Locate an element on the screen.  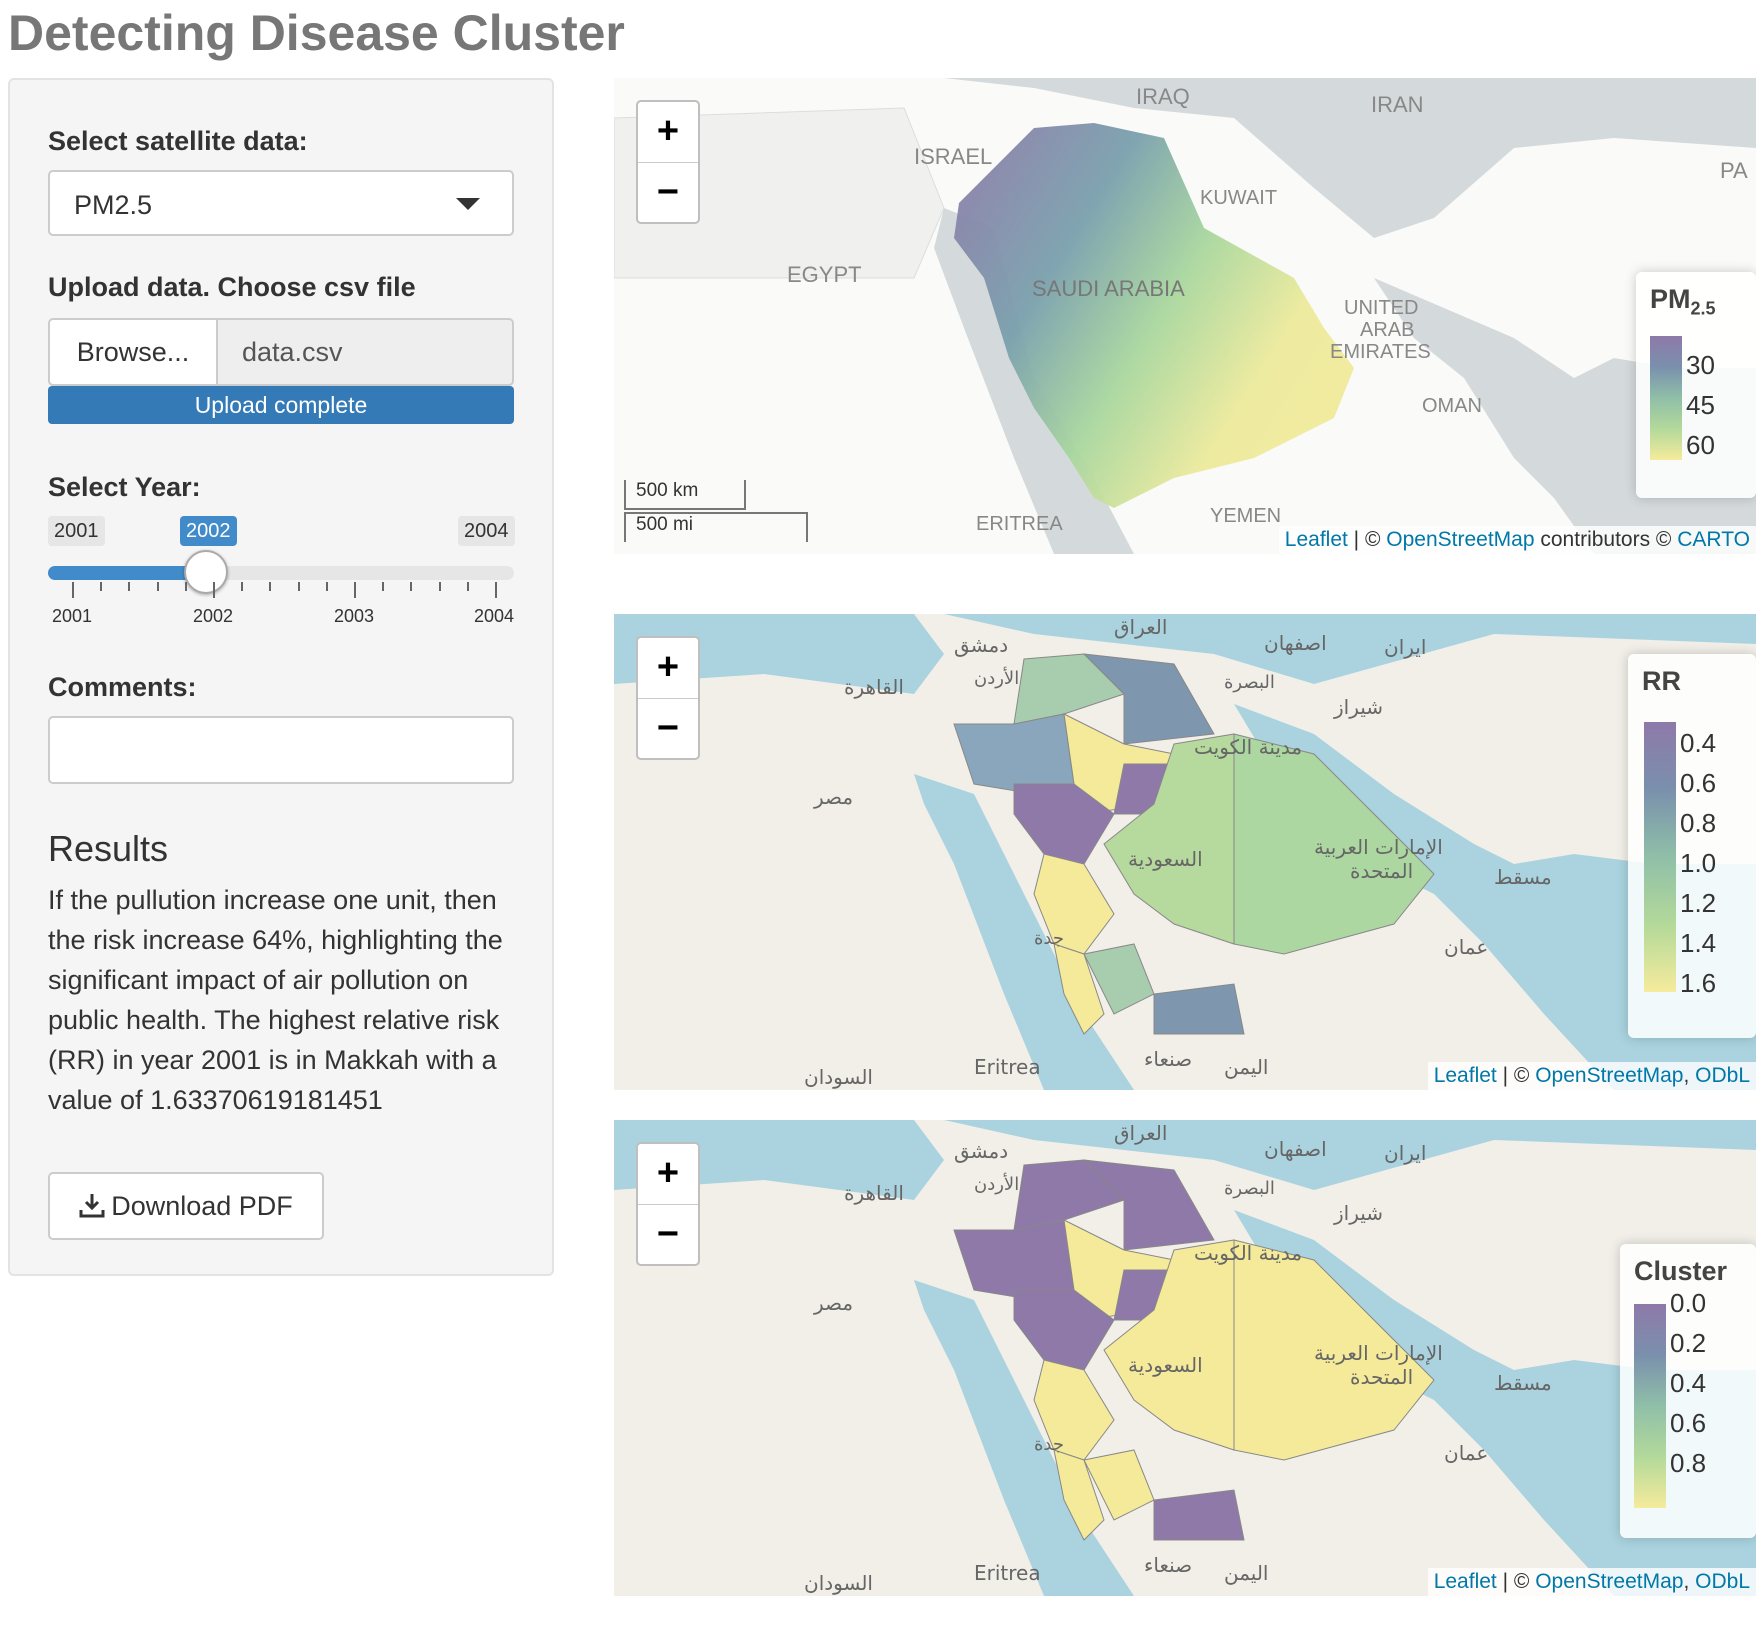
legend-value: 1.6 is located at coordinates (1698, 983).